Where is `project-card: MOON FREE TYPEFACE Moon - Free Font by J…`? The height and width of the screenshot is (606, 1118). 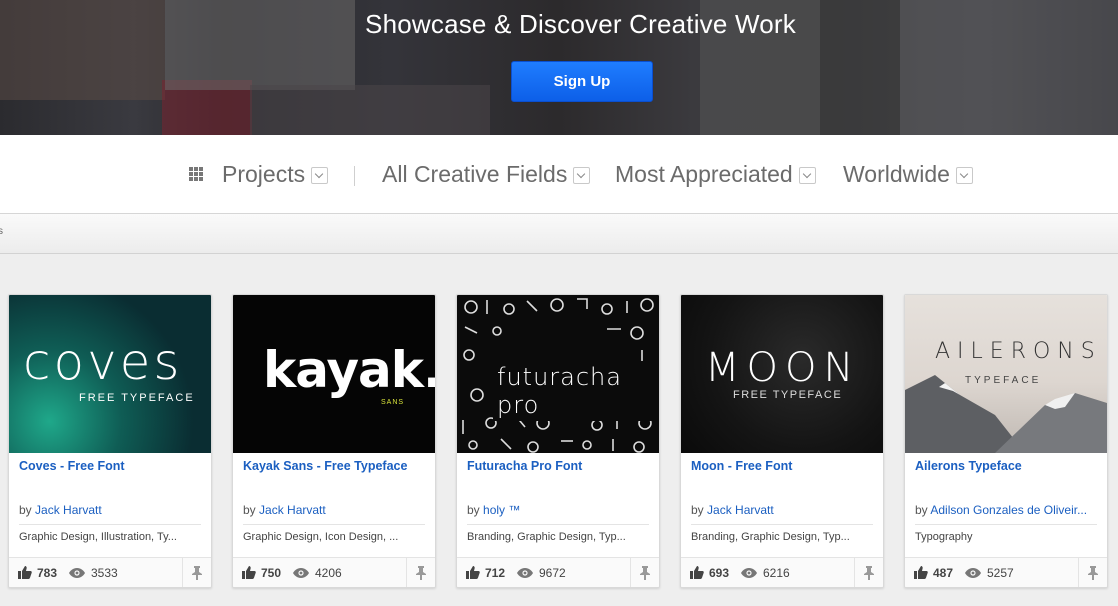
project-card: MOON FREE TYPEFACE Moon - Free Font by J… is located at coordinates (782, 441).